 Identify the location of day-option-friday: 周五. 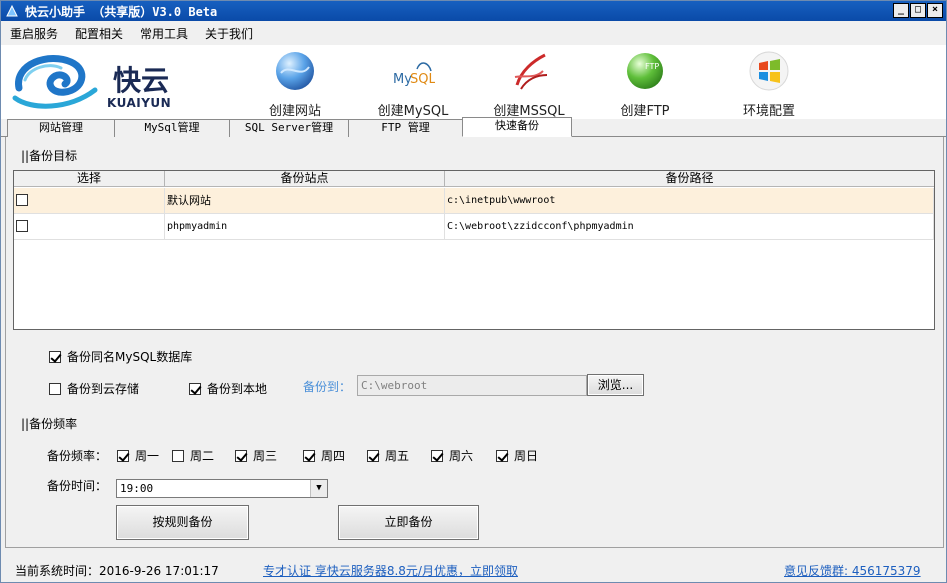
(388, 455).